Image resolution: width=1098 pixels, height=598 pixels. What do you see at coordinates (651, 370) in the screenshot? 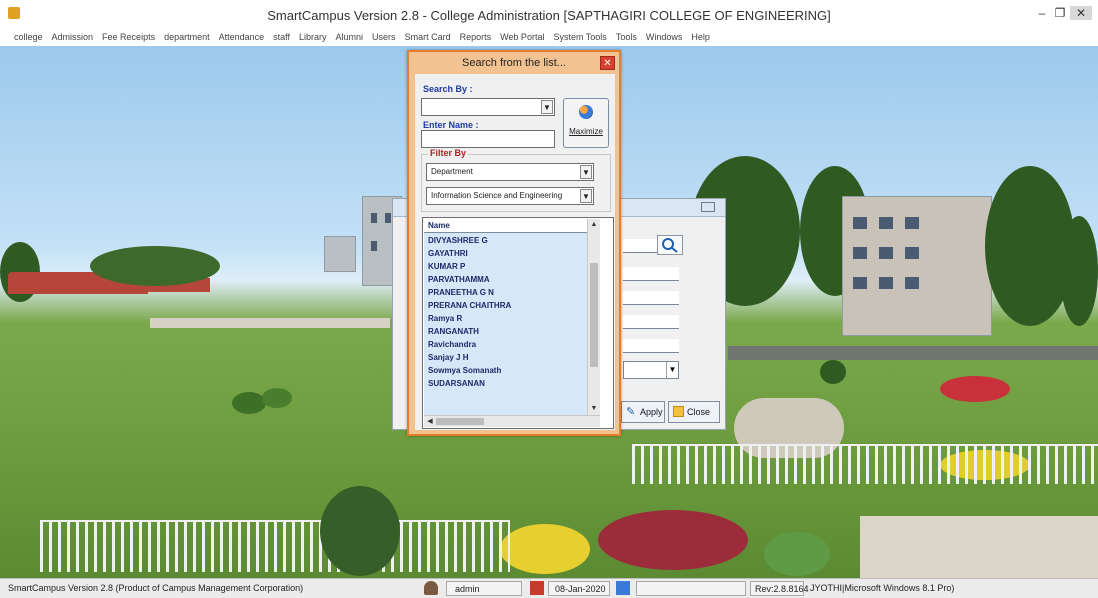
I see `background-combo: ▼` at bounding box center [651, 370].